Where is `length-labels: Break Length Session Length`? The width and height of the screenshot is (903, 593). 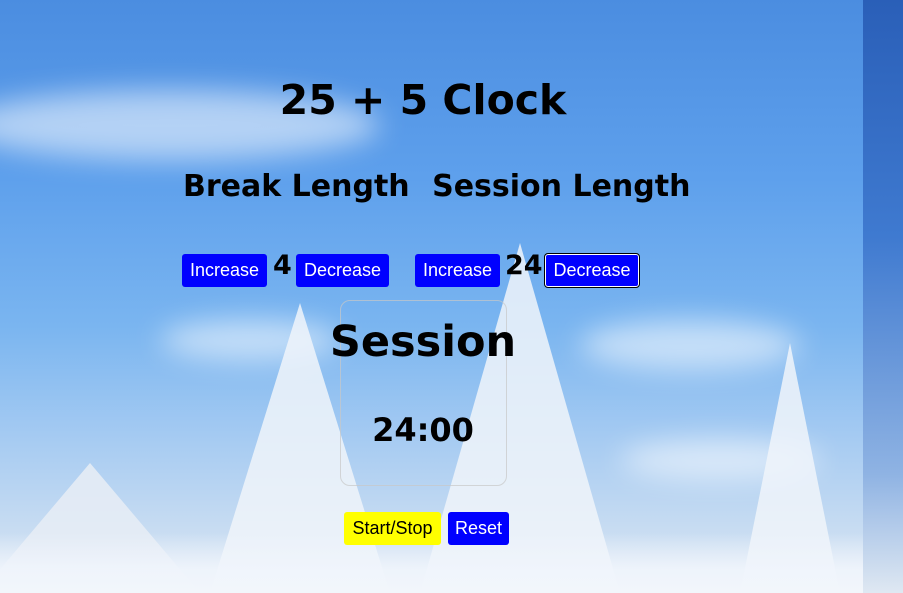 length-labels: Break Length Session Length is located at coordinates (436, 186).